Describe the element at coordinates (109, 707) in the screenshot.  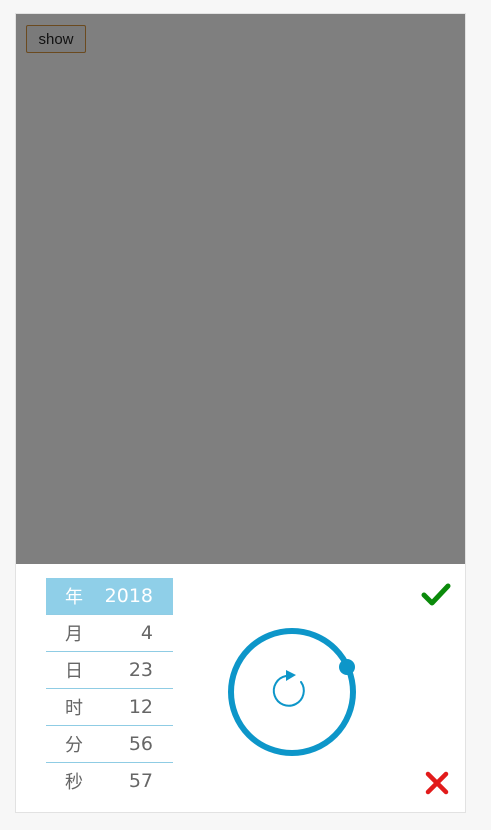
I see `field-hour: 时 12` at that location.